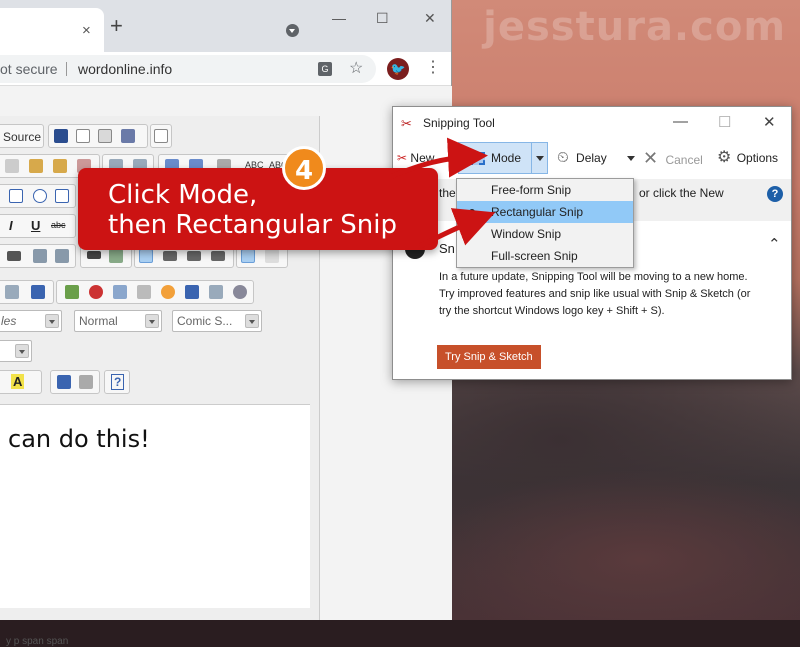 The width and height of the screenshot is (800, 647). Describe the element at coordinates (325, 69) in the screenshot. I see `translate-icon: G` at that location.